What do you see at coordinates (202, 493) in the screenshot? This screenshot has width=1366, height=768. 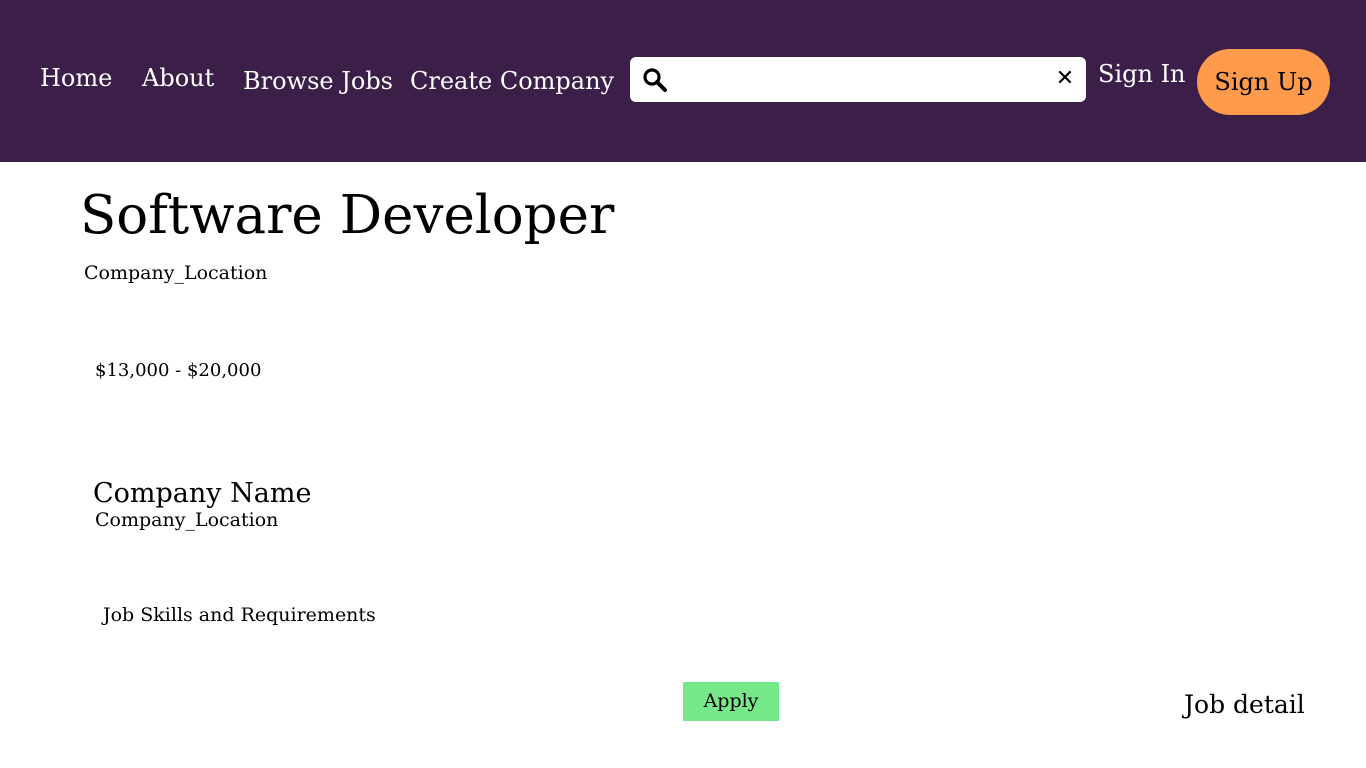 I see `company-name: Company Name` at bounding box center [202, 493].